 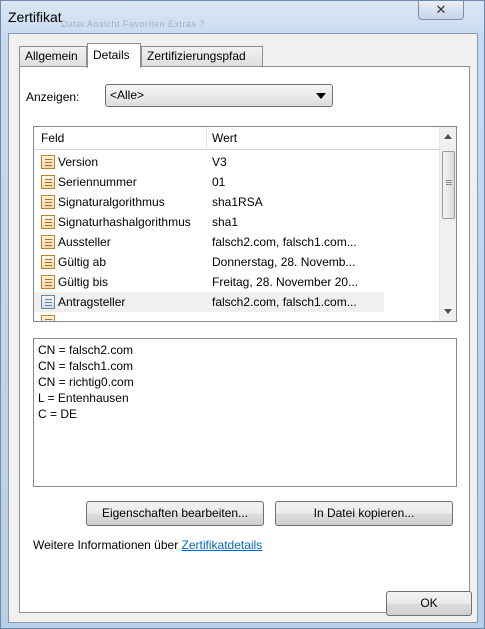 I want to click on field-name: Gültig ab, so click(x=82, y=262).